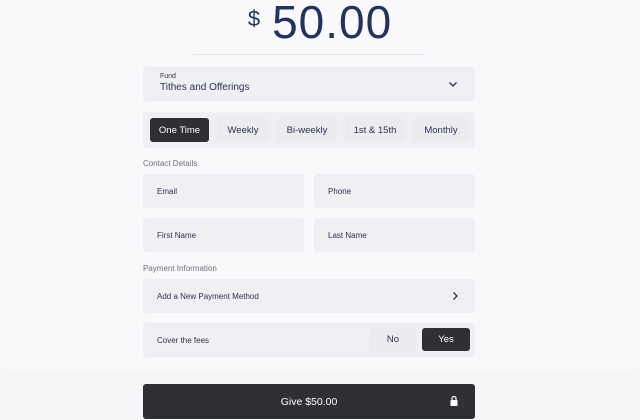  Describe the element at coordinates (167, 191) in the screenshot. I see `email-placeholder: Email` at that location.